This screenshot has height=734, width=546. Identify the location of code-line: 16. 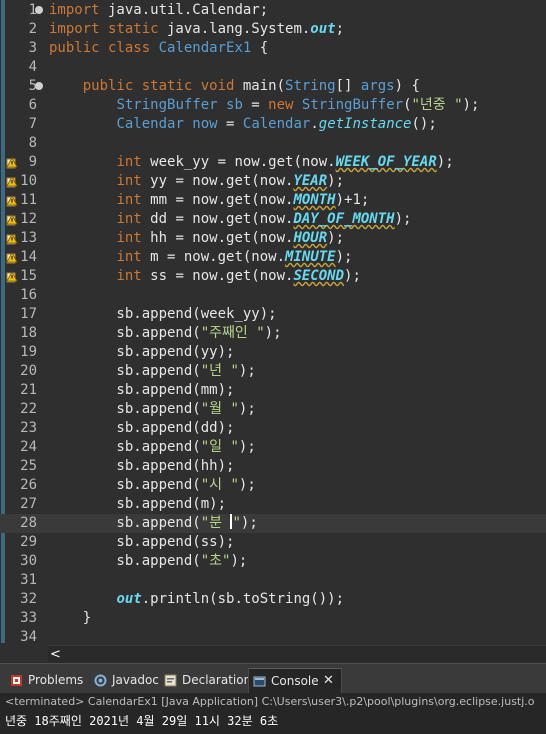
(273, 295).